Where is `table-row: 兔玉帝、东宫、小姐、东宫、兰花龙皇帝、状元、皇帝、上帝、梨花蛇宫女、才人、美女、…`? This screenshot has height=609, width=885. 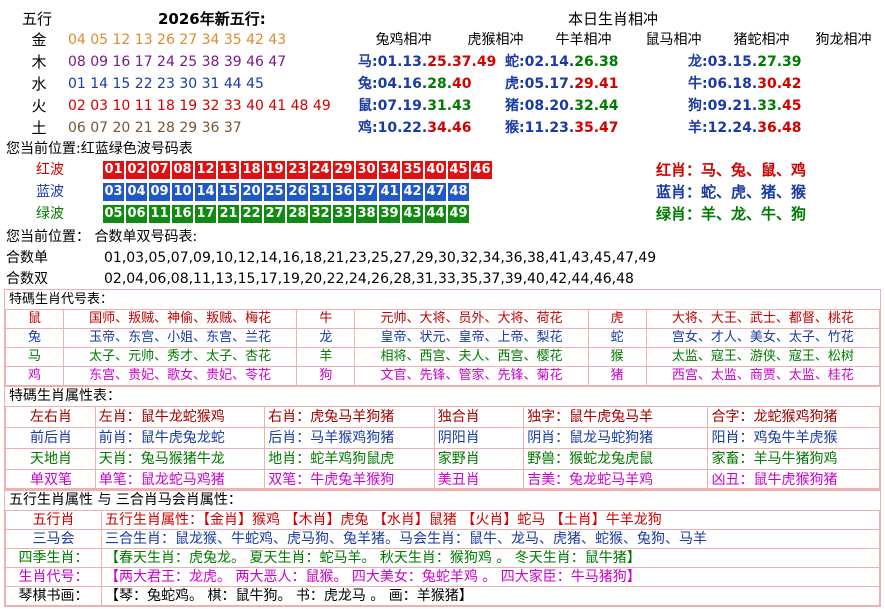 table-row: 兔玉帝、东宫、小姐、东宫、兰花龙皇帝、状元、皇帝、上帝、梨花蛇宫女、才人、美女、… is located at coordinates (443, 338).